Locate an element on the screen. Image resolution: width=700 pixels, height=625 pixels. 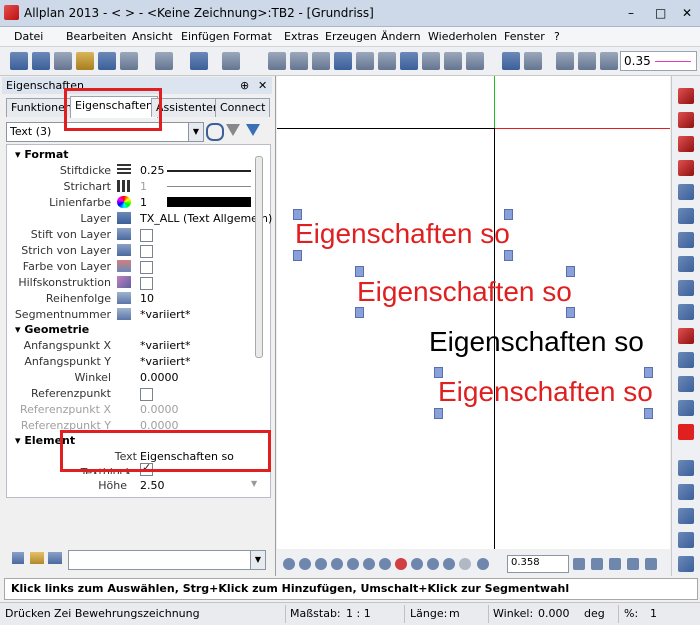
grid-view-icon is located at coordinates (401, 564).